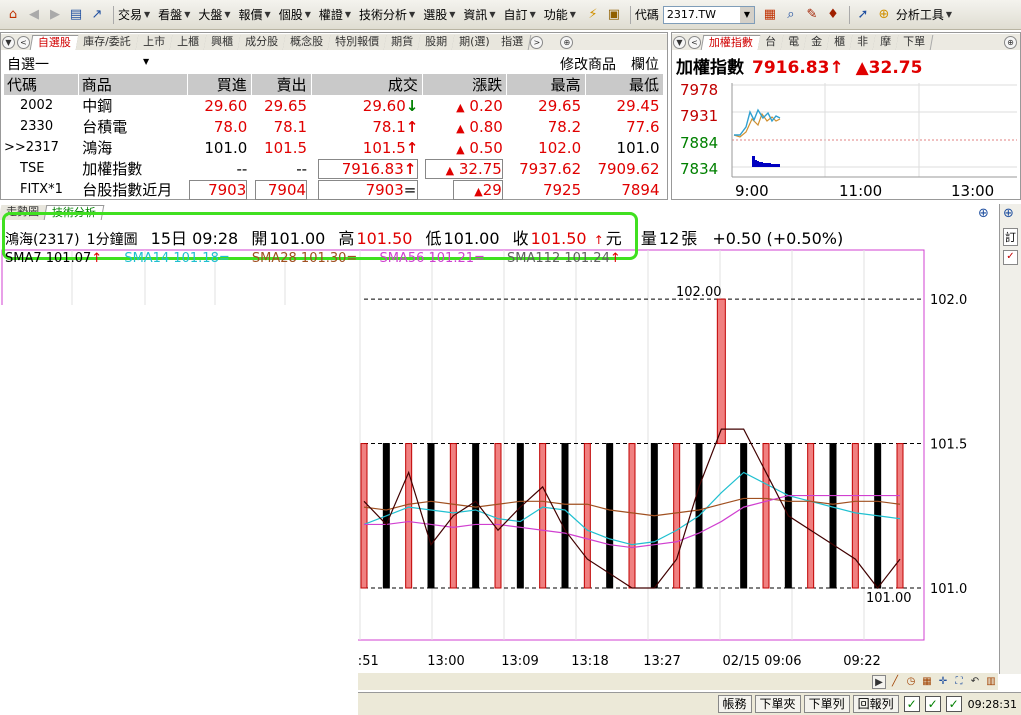 The image size is (1021, 715). Describe the element at coordinates (927, 682) in the screenshot. I see `calendar-icon: ▦` at that location.